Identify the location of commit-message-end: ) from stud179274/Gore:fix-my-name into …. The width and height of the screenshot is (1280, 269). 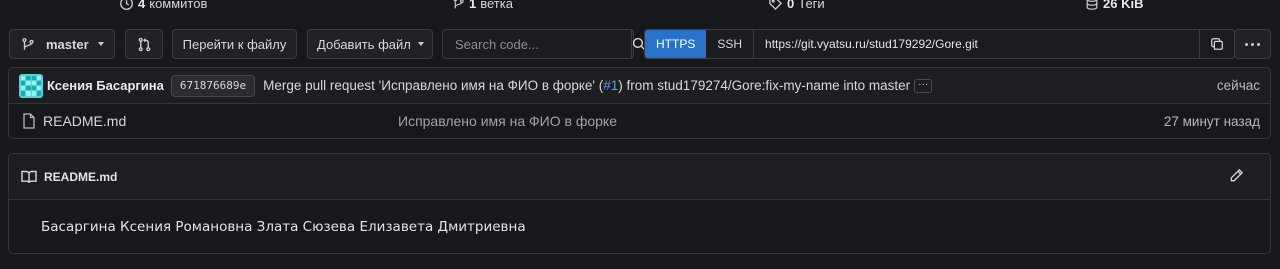
(764, 85).